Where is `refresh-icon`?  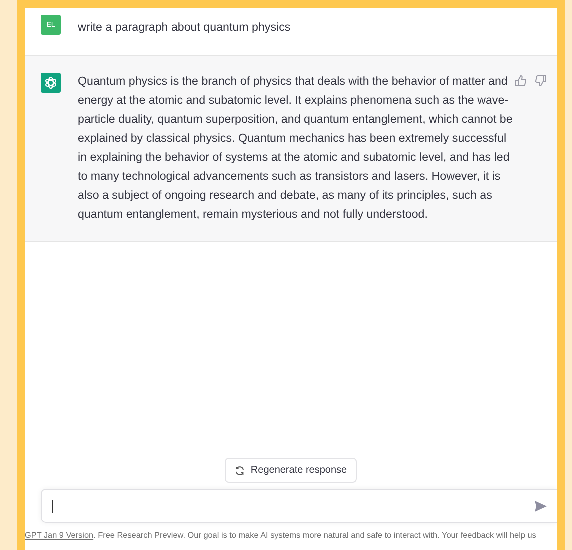
refresh-icon is located at coordinates (239, 471).